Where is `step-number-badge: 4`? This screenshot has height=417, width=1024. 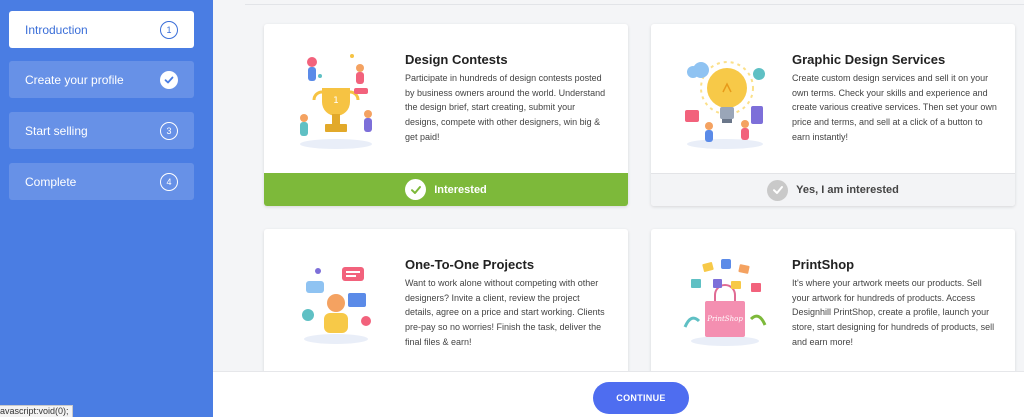 step-number-badge: 4 is located at coordinates (169, 181).